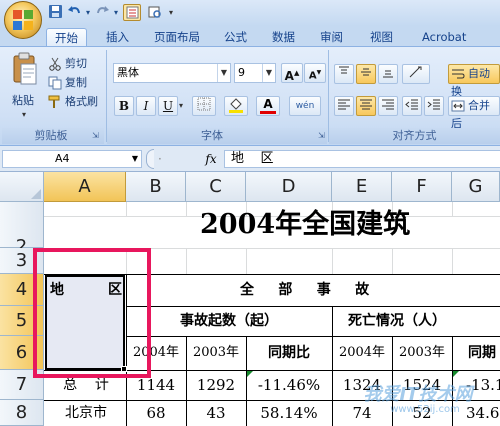 This screenshot has width=500, height=426. What do you see at coordinates (132, 12) in the screenshot?
I see `sort-icon` at bounding box center [132, 12].